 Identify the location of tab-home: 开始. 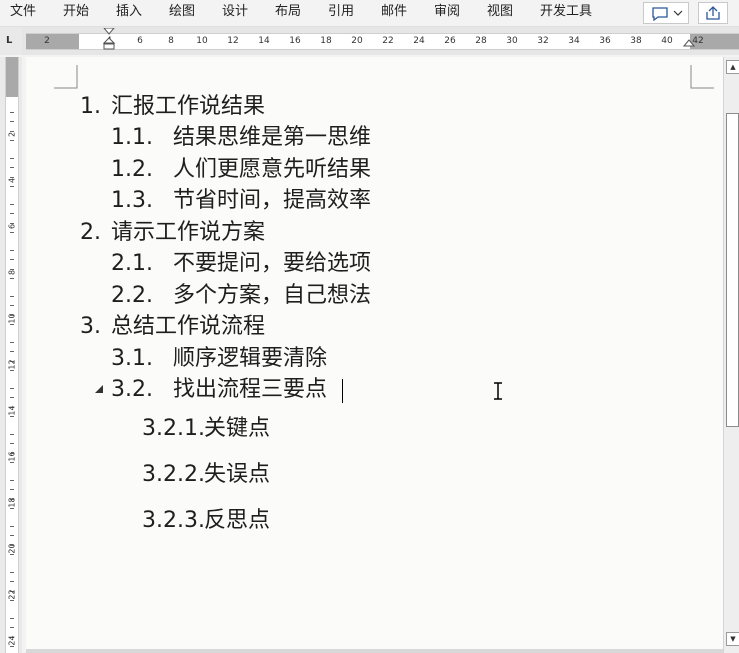
(76, 12).